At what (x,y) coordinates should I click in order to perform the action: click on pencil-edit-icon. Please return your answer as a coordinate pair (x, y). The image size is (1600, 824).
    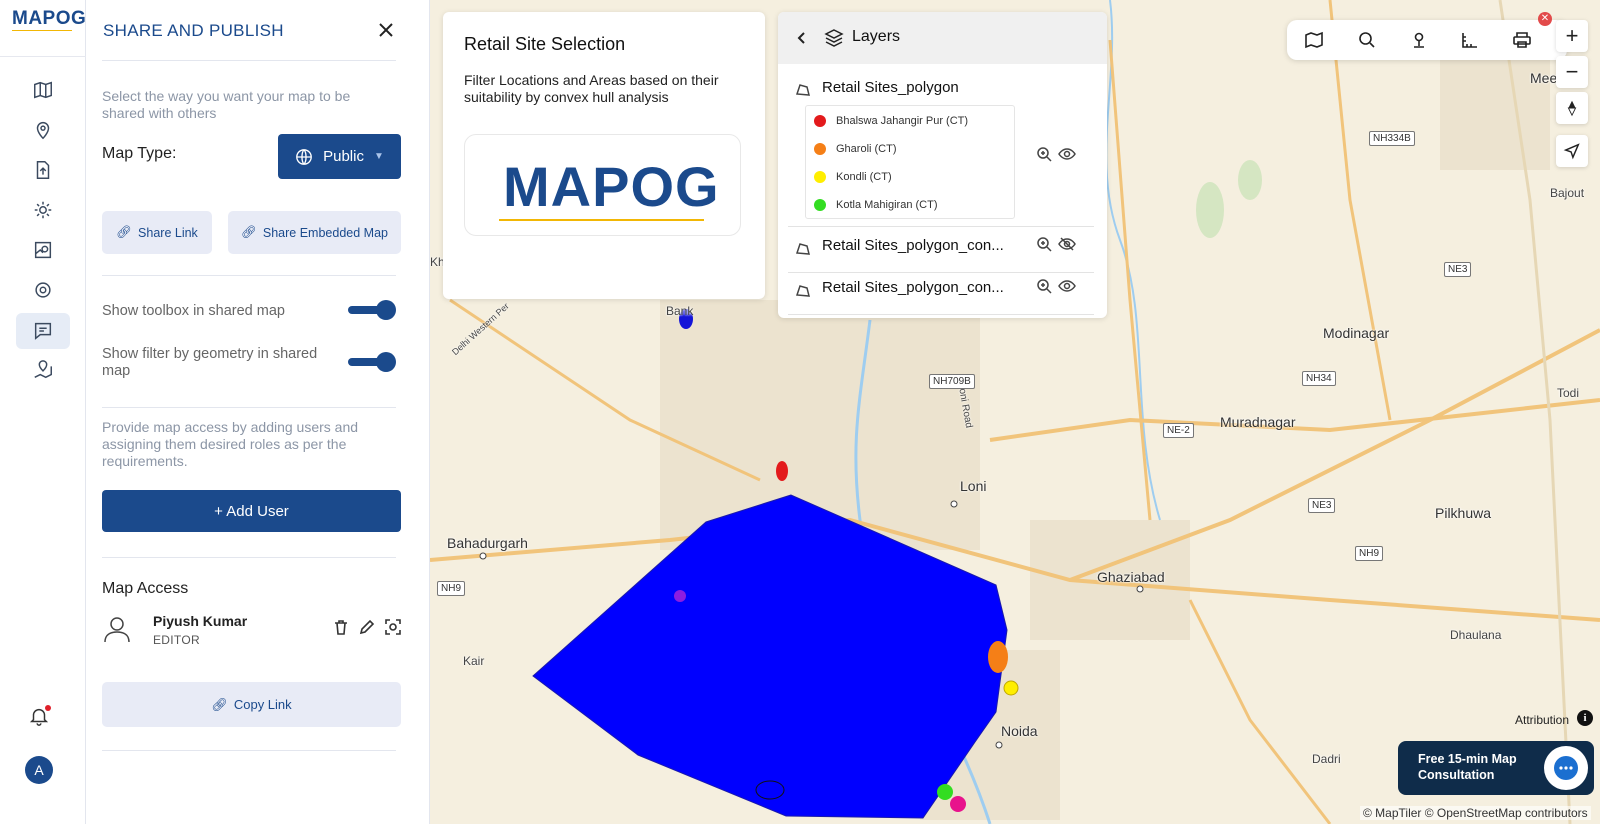
    Looking at the image, I should click on (367, 627).